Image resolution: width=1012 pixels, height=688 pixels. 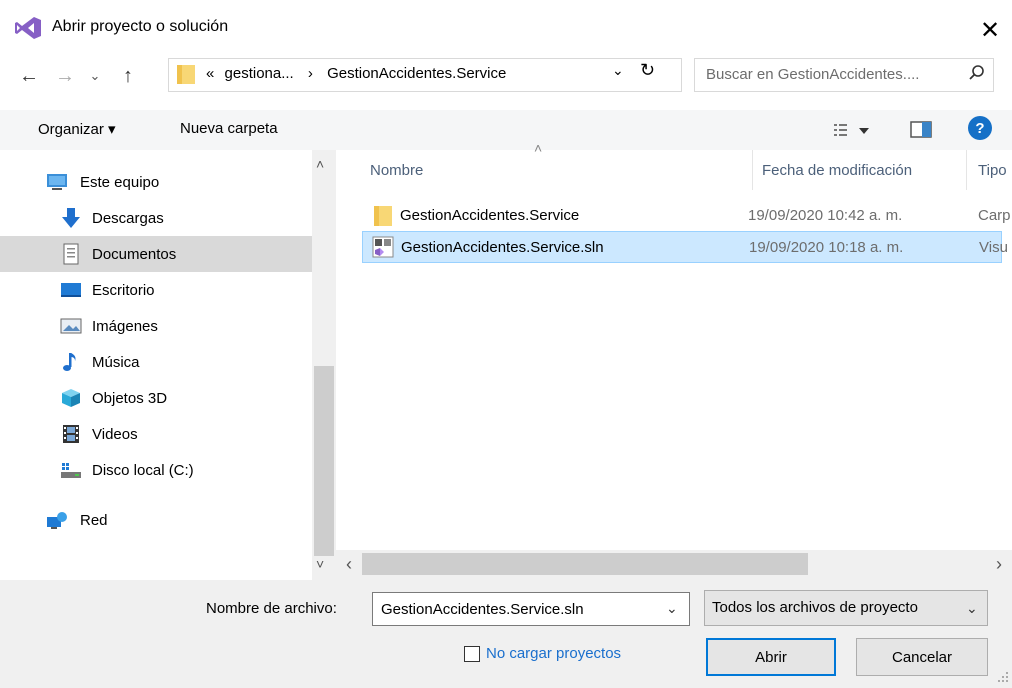 I want to click on nav-item-label: Documentos, so click(x=134, y=254).